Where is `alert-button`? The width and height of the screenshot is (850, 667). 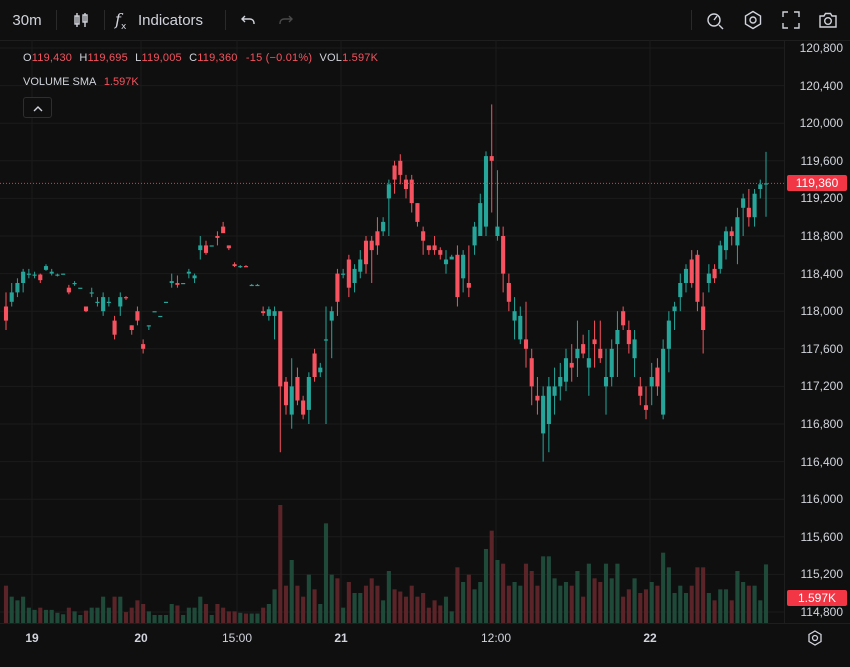 alert-button is located at coordinates (715, 20).